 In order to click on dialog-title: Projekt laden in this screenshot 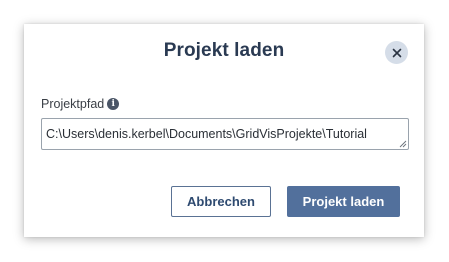, I will do `click(224, 50)`.